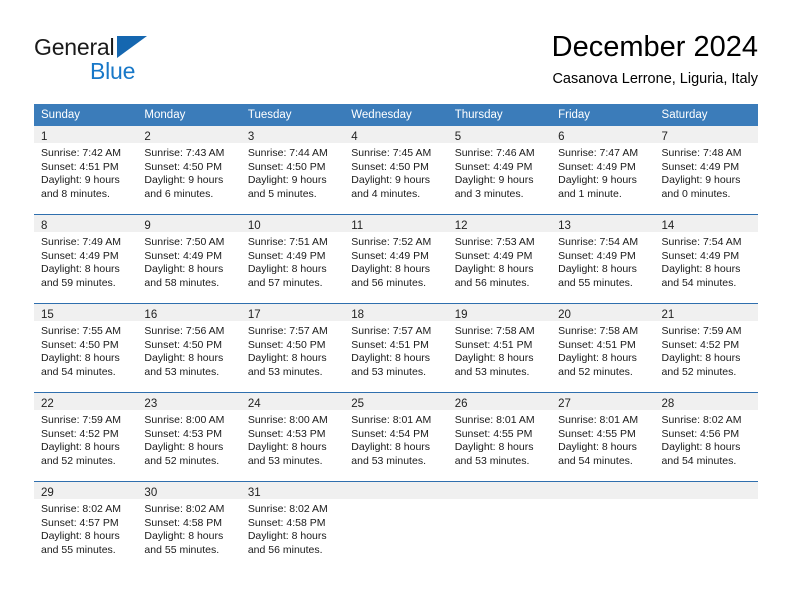  I want to click on weekday-header-tuesday: Tuesday, so click(292, 115).